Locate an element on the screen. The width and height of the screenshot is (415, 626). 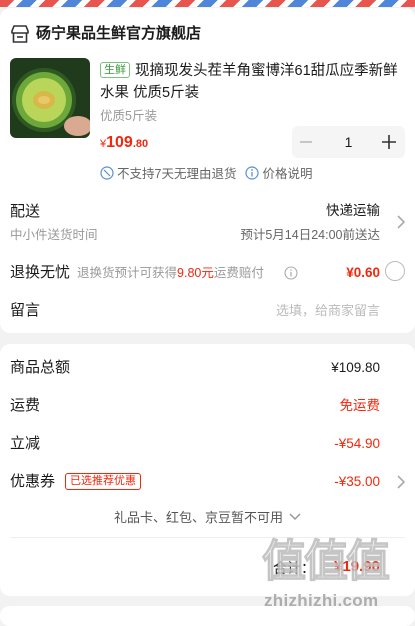
return-insurance-price: ¥0.60 is located at coordinates (363, 272).